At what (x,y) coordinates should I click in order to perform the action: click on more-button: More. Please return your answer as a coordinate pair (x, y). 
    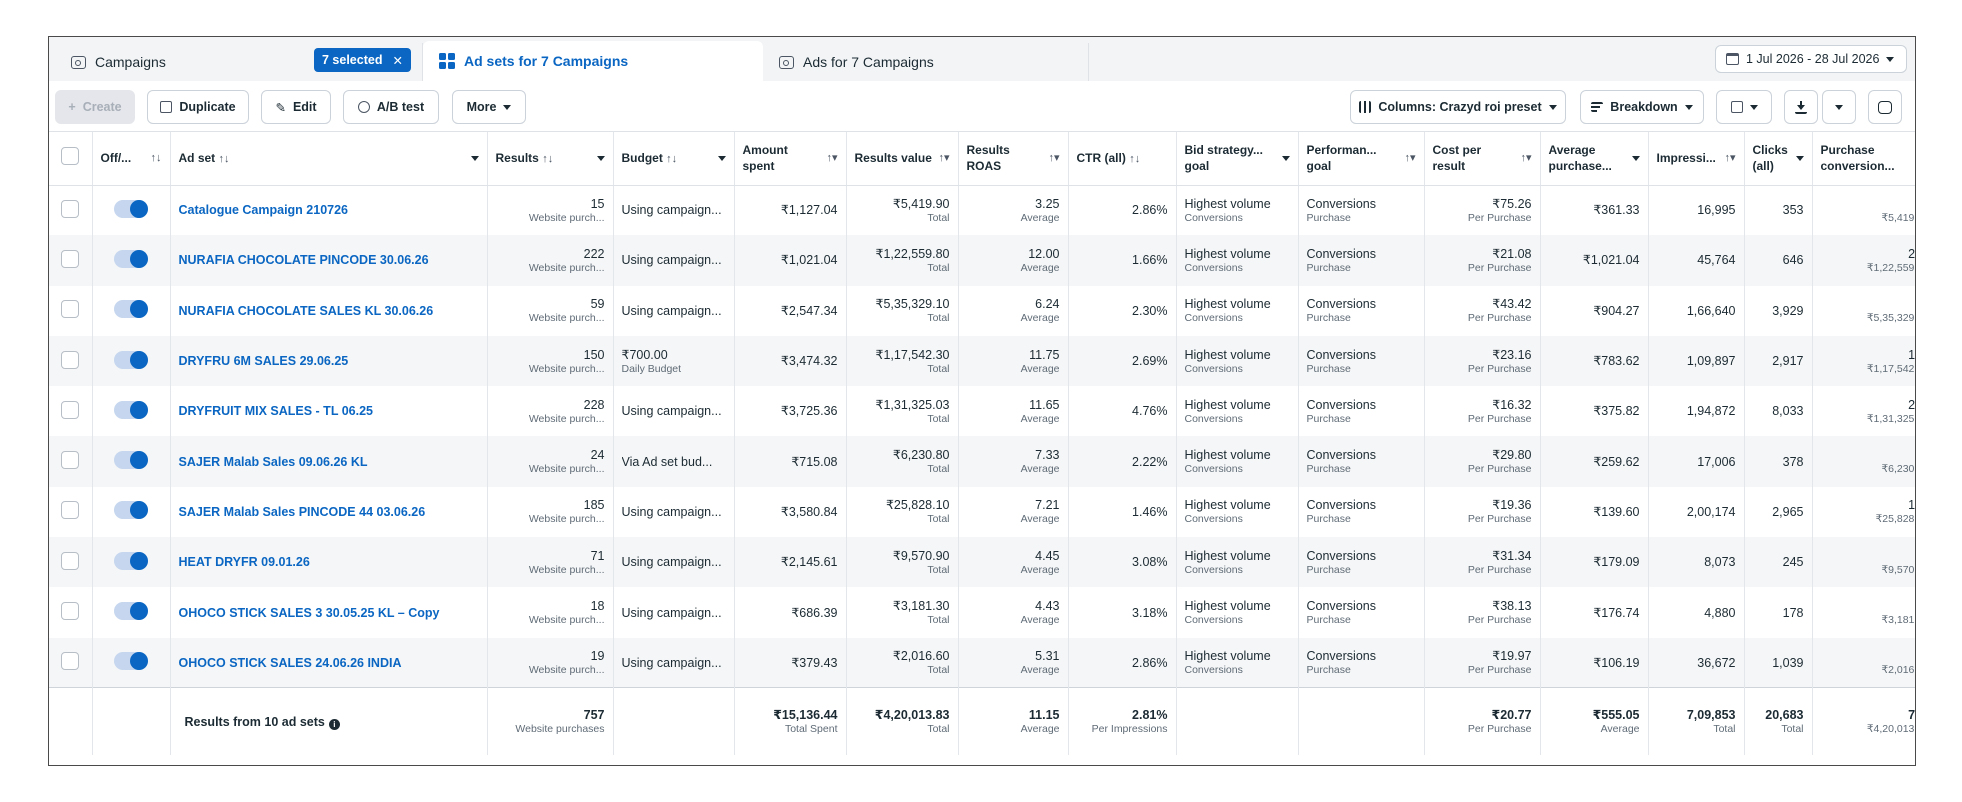
    Looking at the image, I should click on (489, 107).